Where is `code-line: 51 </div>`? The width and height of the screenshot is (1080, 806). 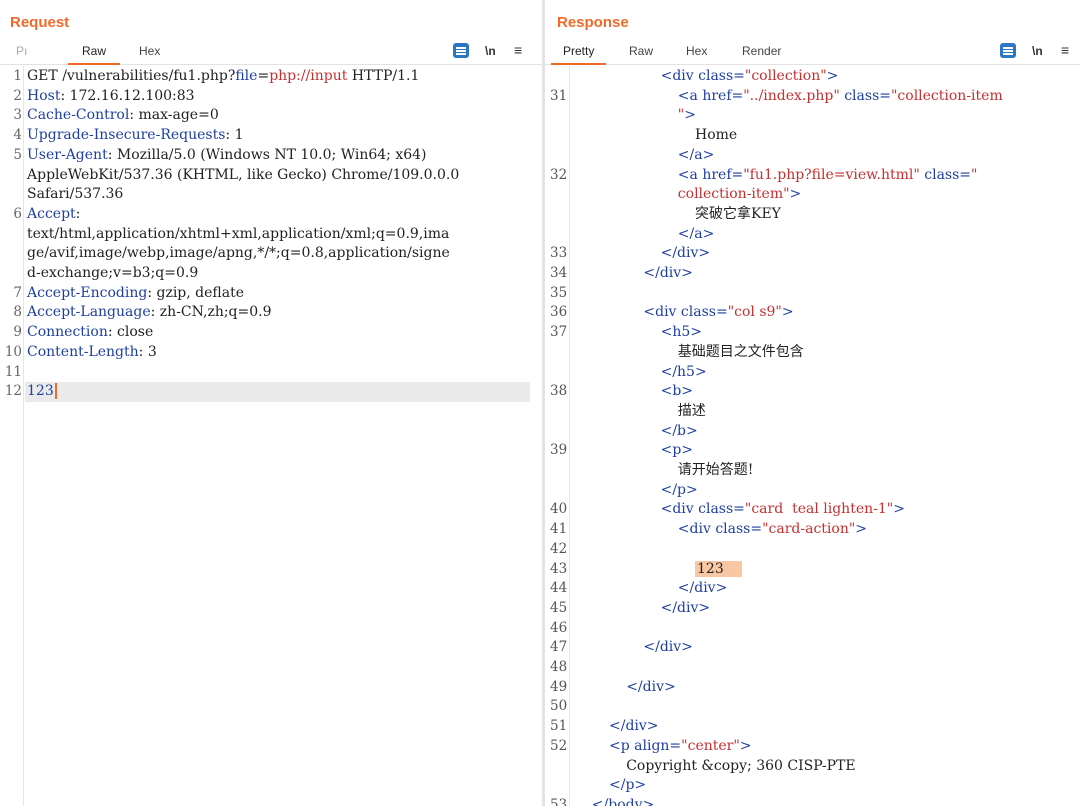 code-line: 51 </div> is located at coordinates (812, 727).